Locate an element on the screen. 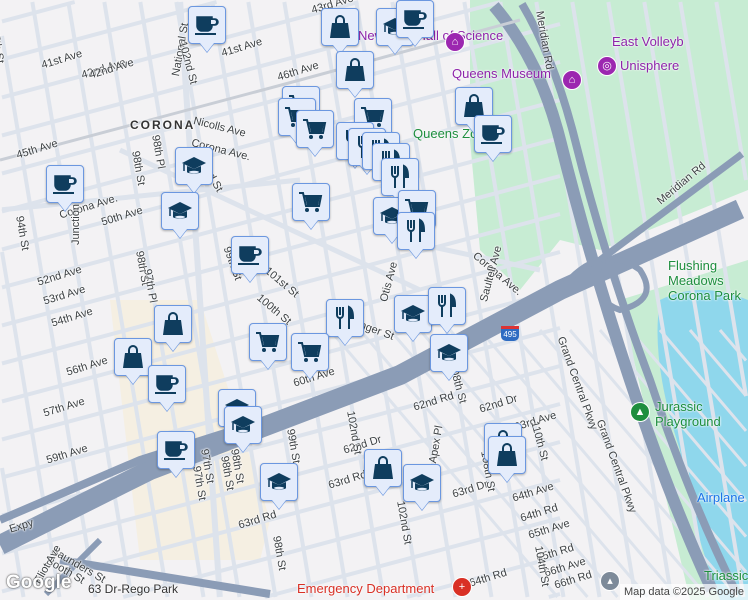 This screenshot has height=600, width=748. poi-flushing-meadows: Flushing Meadows Corona Park is located at coordinates (708, 280).